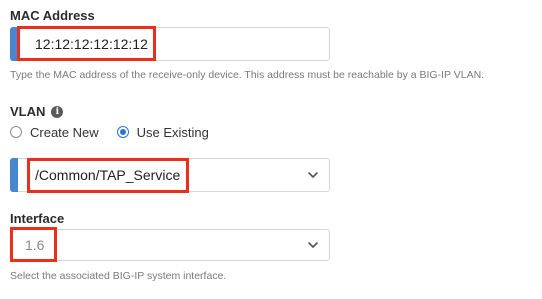  I want to click on vlan-radio-group: Create New Use Existing, so click(118, 132).